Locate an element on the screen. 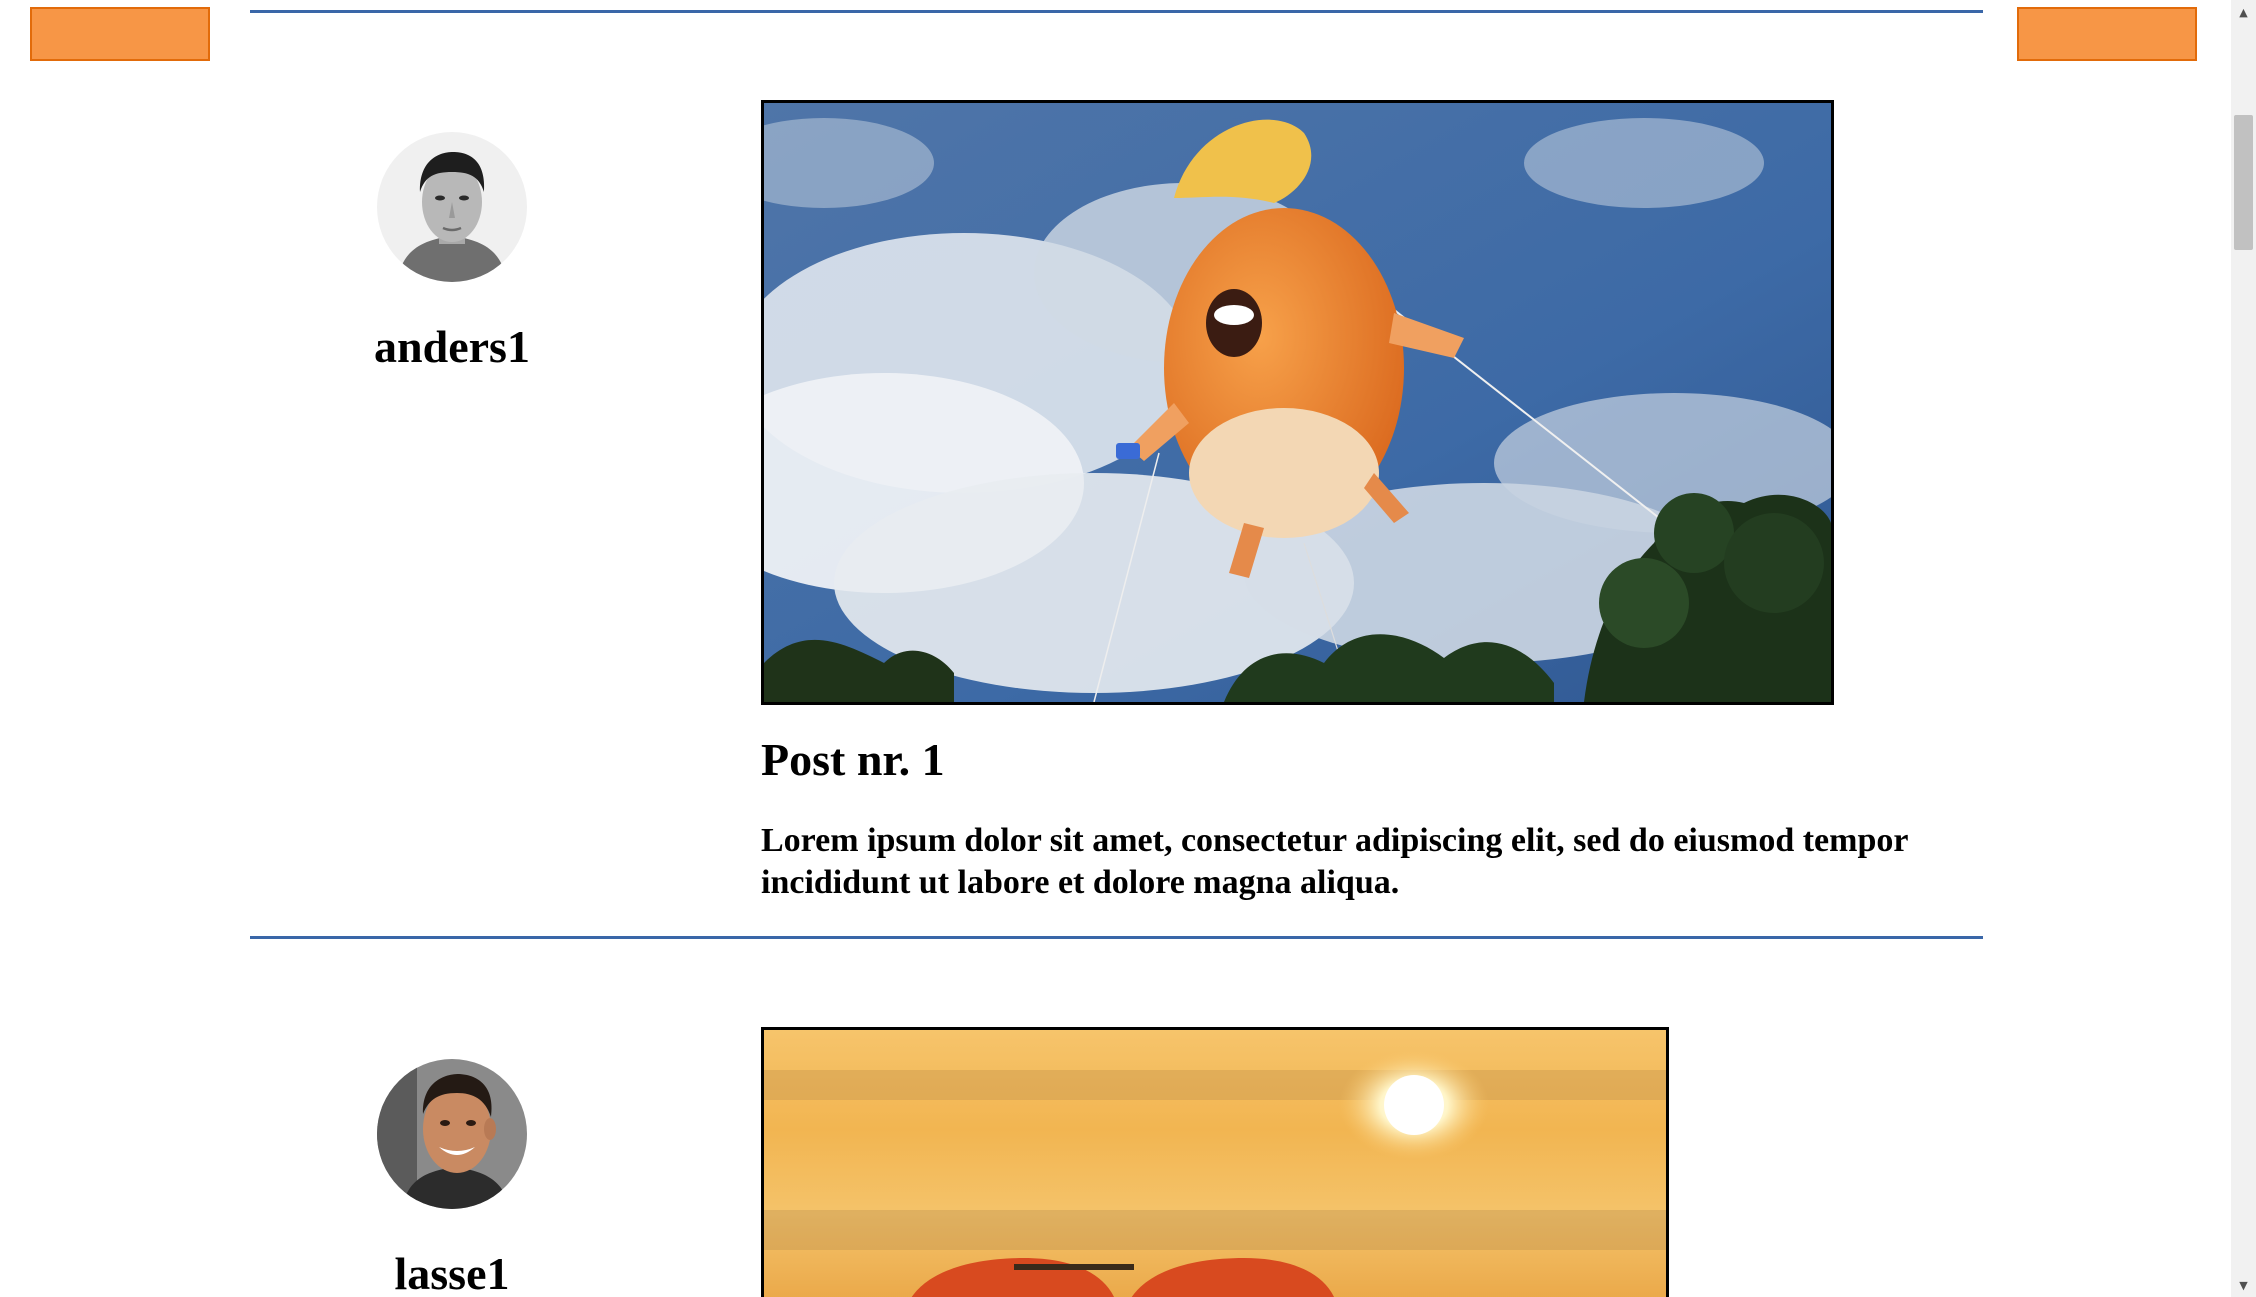  scroll-thumb is located at coordinates (2243, 182).